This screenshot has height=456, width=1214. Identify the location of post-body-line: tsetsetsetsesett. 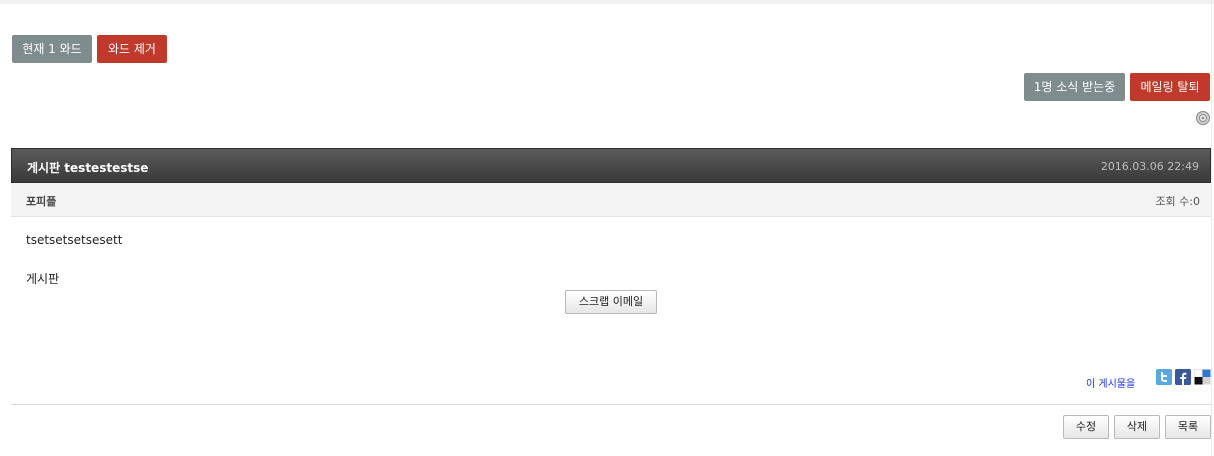
(74, 240).